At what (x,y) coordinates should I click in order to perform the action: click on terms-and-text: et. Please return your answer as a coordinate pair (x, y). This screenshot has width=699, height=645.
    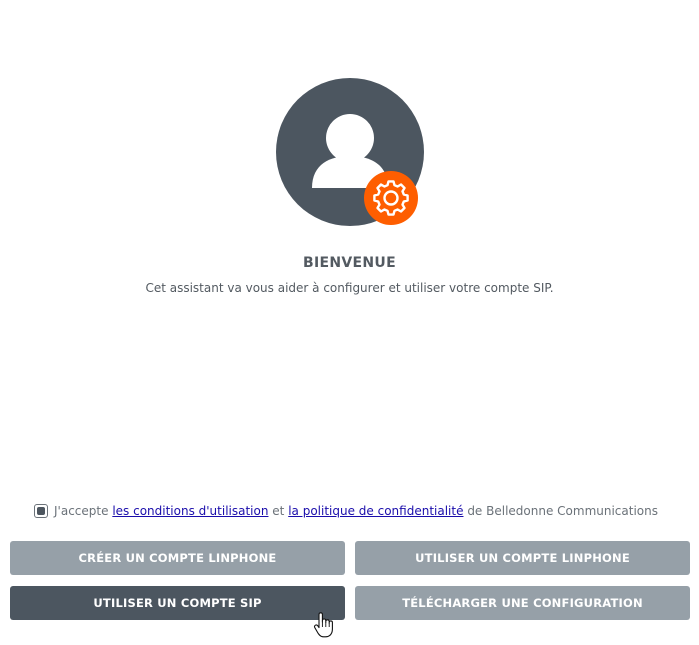
    Looking at the image, I should click on (278, 511).